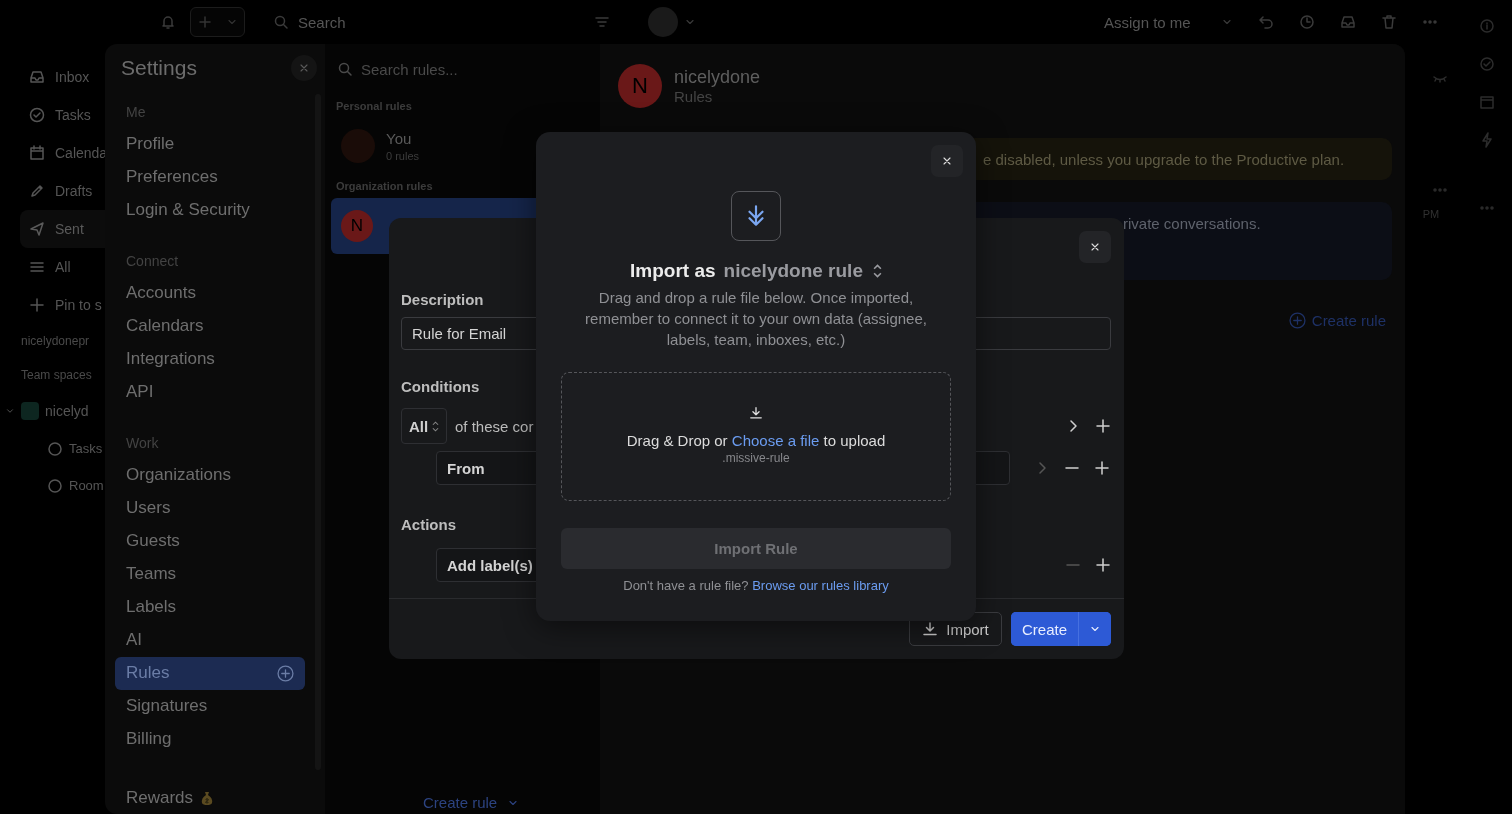 This screenshot has height=814, width=1512. Describe the element at coordinates (399, 138) in the screenshot. I see `owner-name: You` at that location.